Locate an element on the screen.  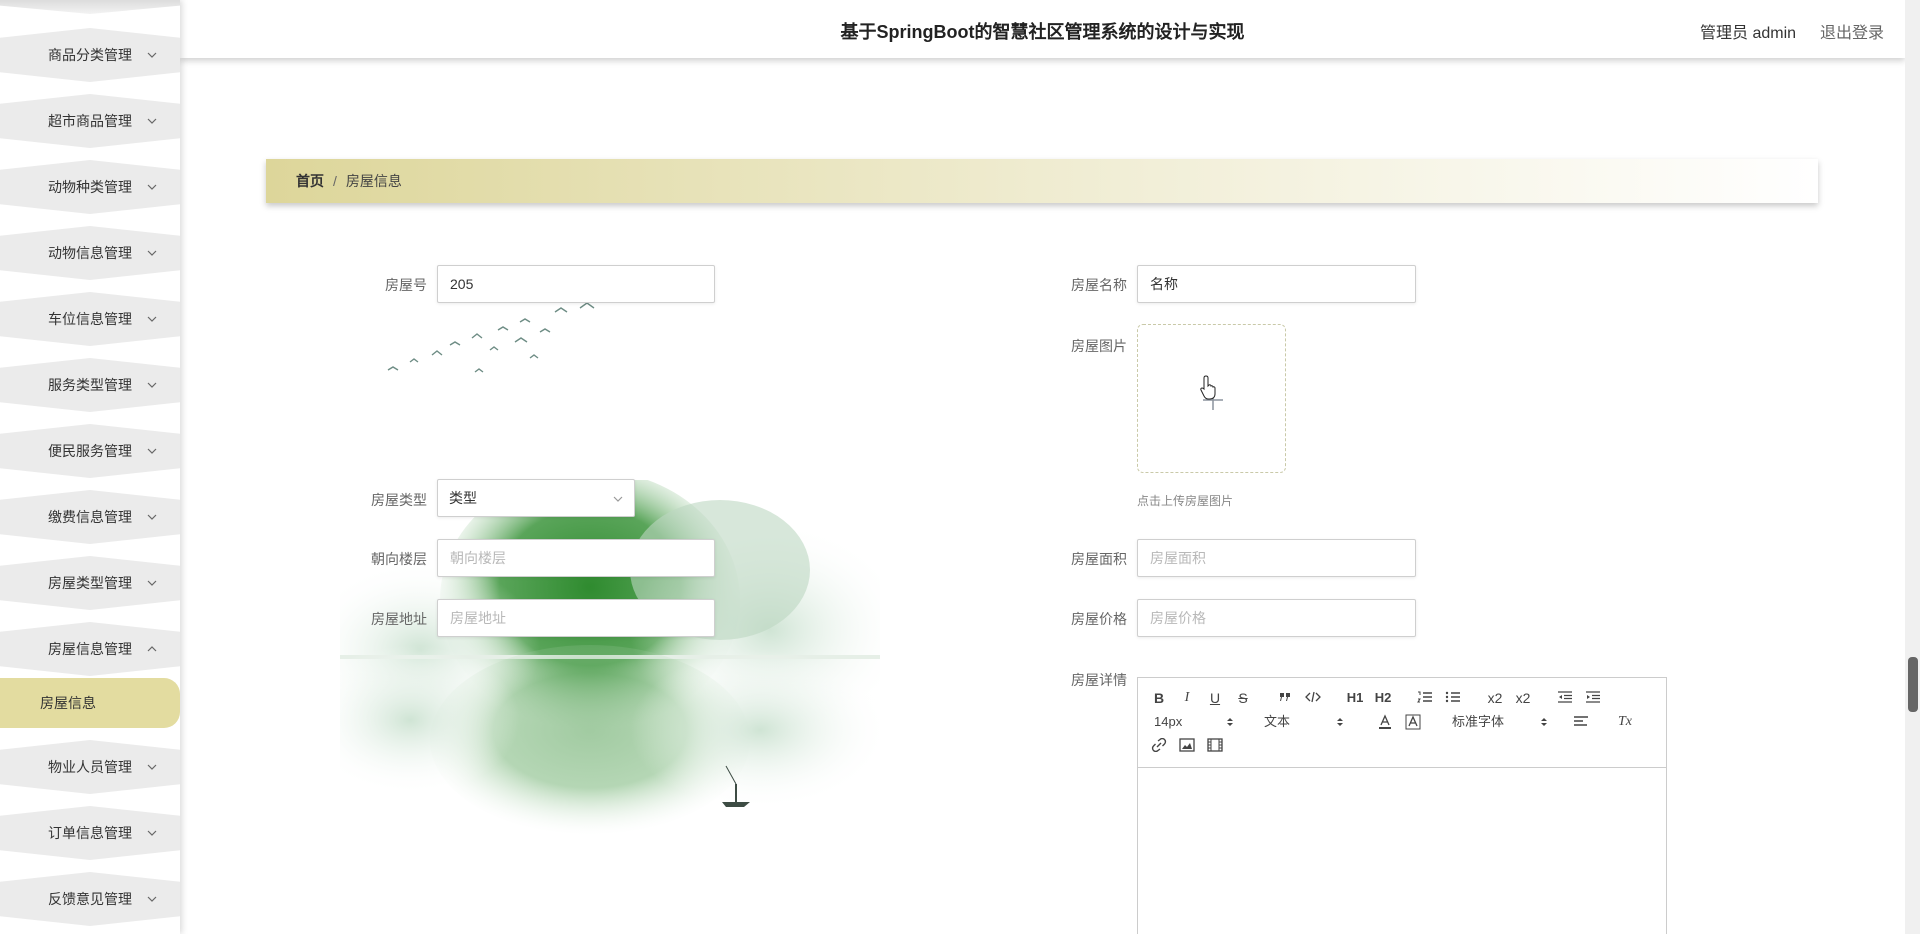
sidebar-item-label: 物业人员管理 is located at coordinates (90, 767).